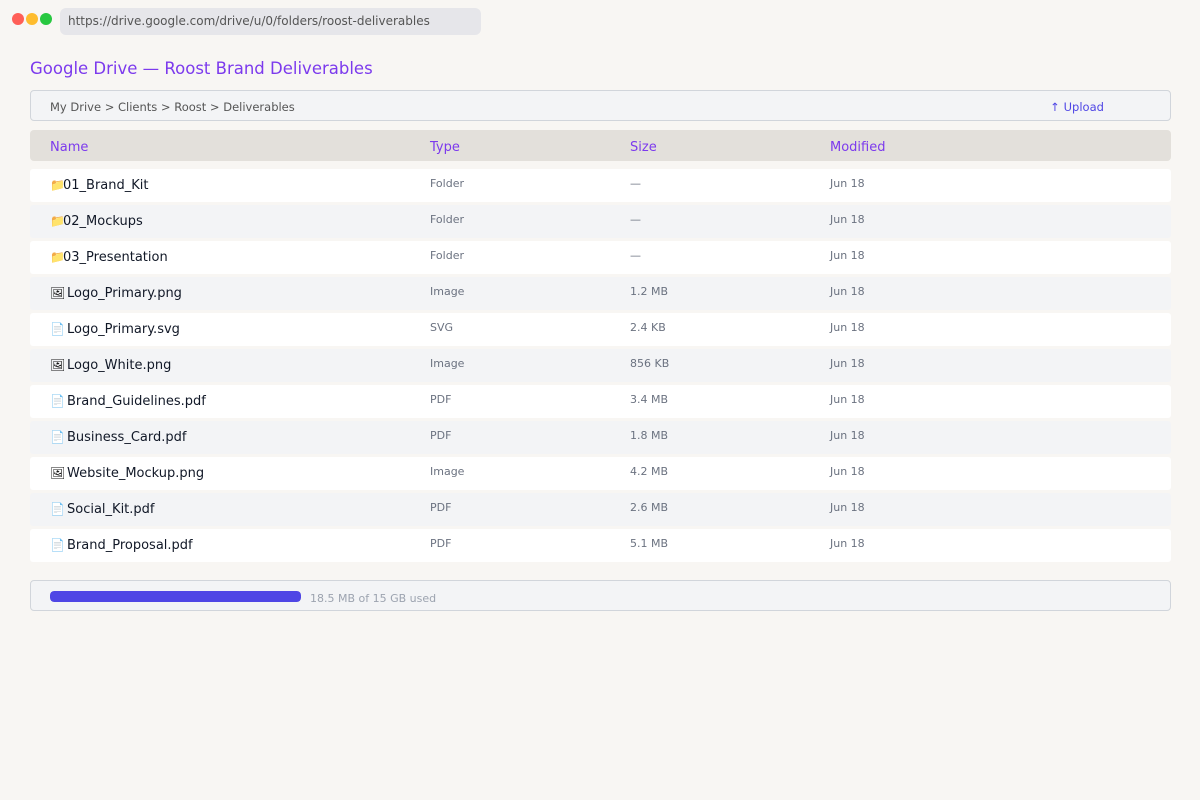 The image size is (1200, 800). Describe the element at coordinates (600, 221) in the screenshot. I see `table-row: 📁02_Mockups Folder — Jun 18` at that location.